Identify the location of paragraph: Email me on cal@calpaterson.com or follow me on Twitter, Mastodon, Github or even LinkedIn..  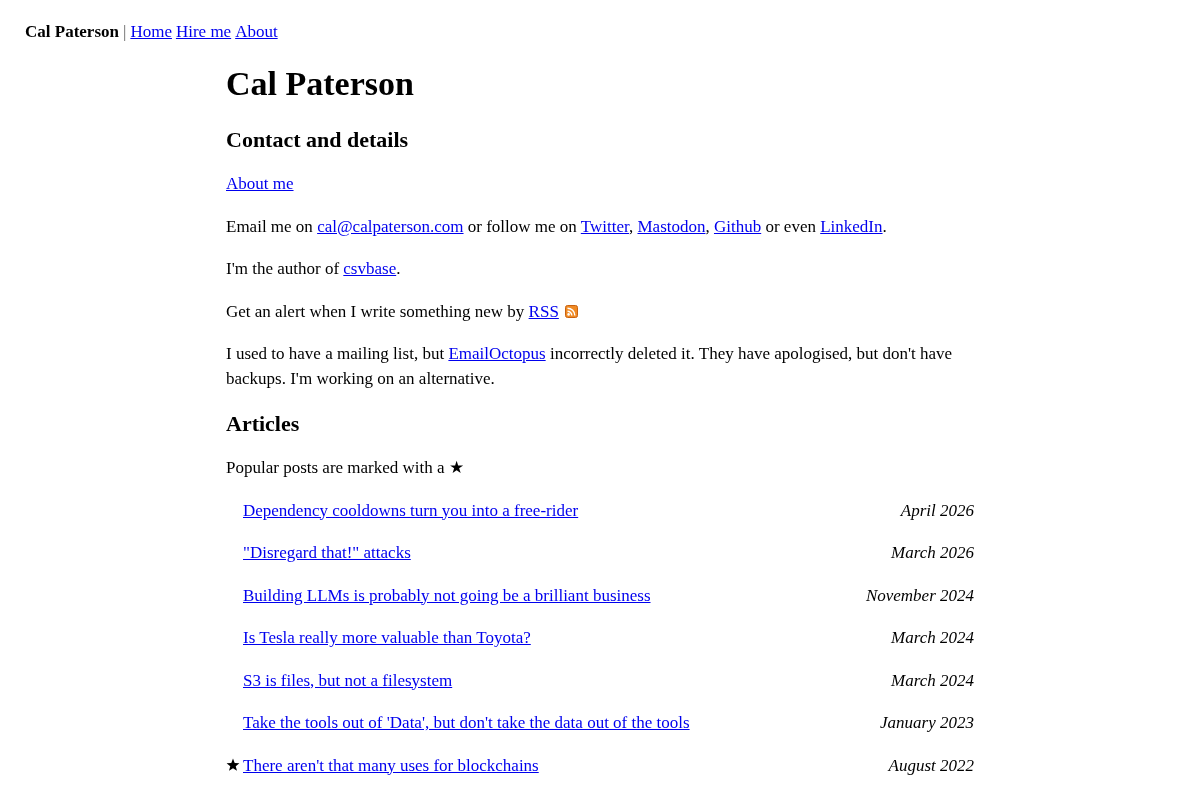
(557, 226).